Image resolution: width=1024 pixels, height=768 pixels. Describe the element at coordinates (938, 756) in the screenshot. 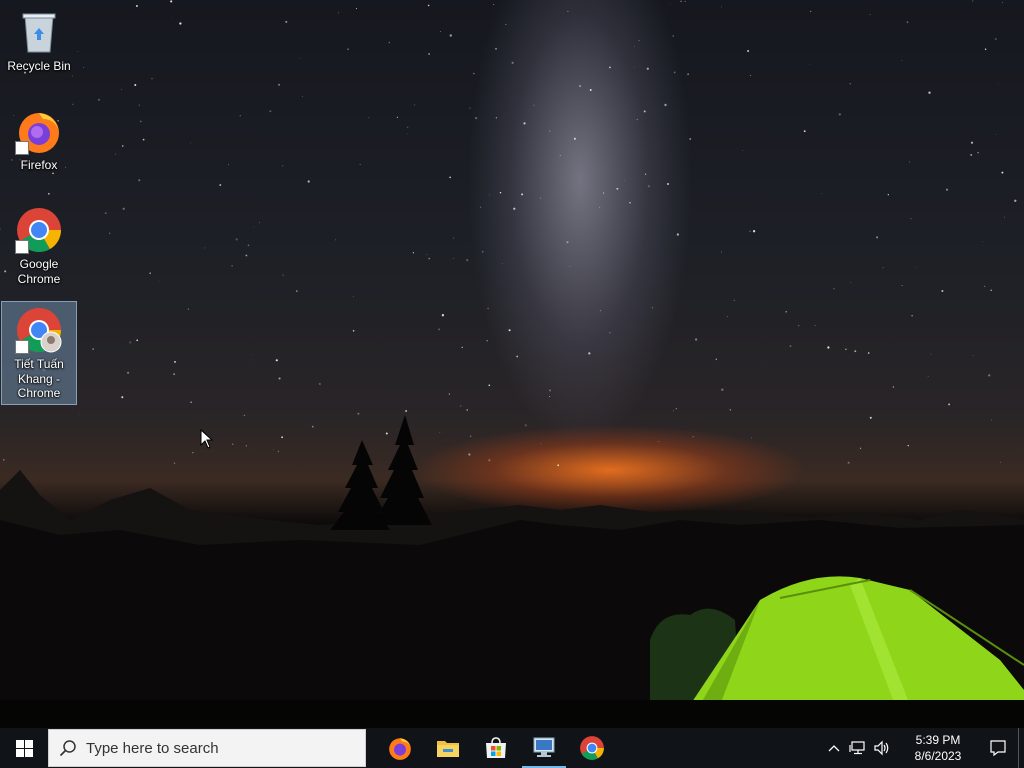

I see `clock-date: 8/6/2023` at that location.